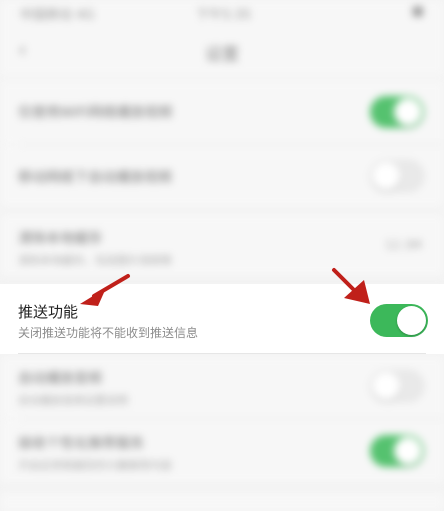  I want to click on row-divider, so click(222, 353).